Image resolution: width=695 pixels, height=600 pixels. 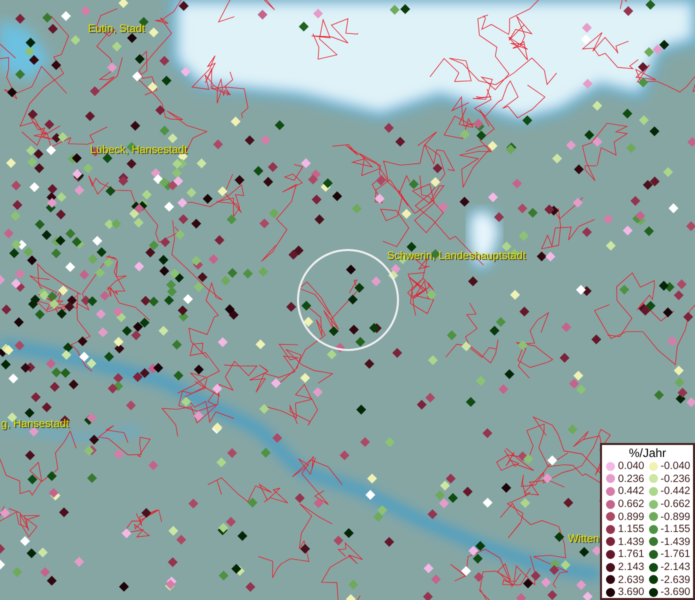 What do you see at coordinates (675, 592) in the screenshot?
I see `legend-value: -3.690` at bounding box center [675, 592].